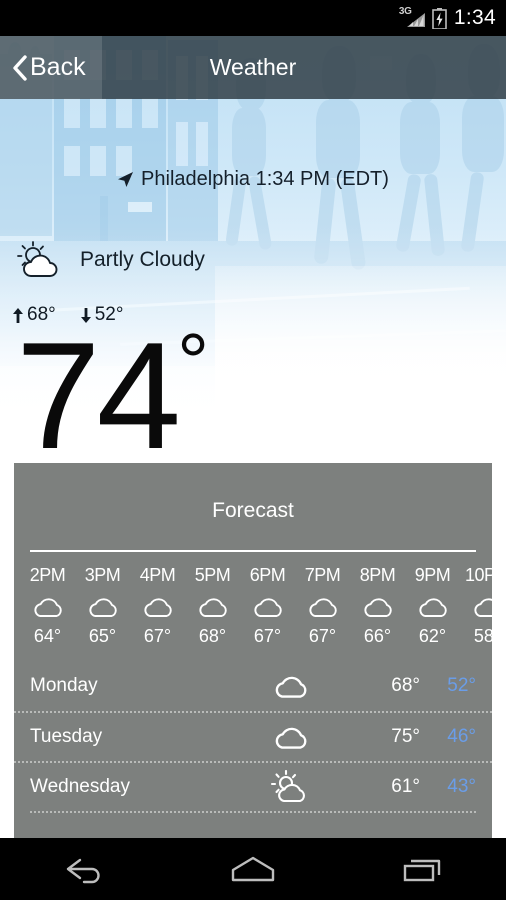 This screenshot has width=506, height=900. I want to click on back-button-label: Back, so click(58, 67).